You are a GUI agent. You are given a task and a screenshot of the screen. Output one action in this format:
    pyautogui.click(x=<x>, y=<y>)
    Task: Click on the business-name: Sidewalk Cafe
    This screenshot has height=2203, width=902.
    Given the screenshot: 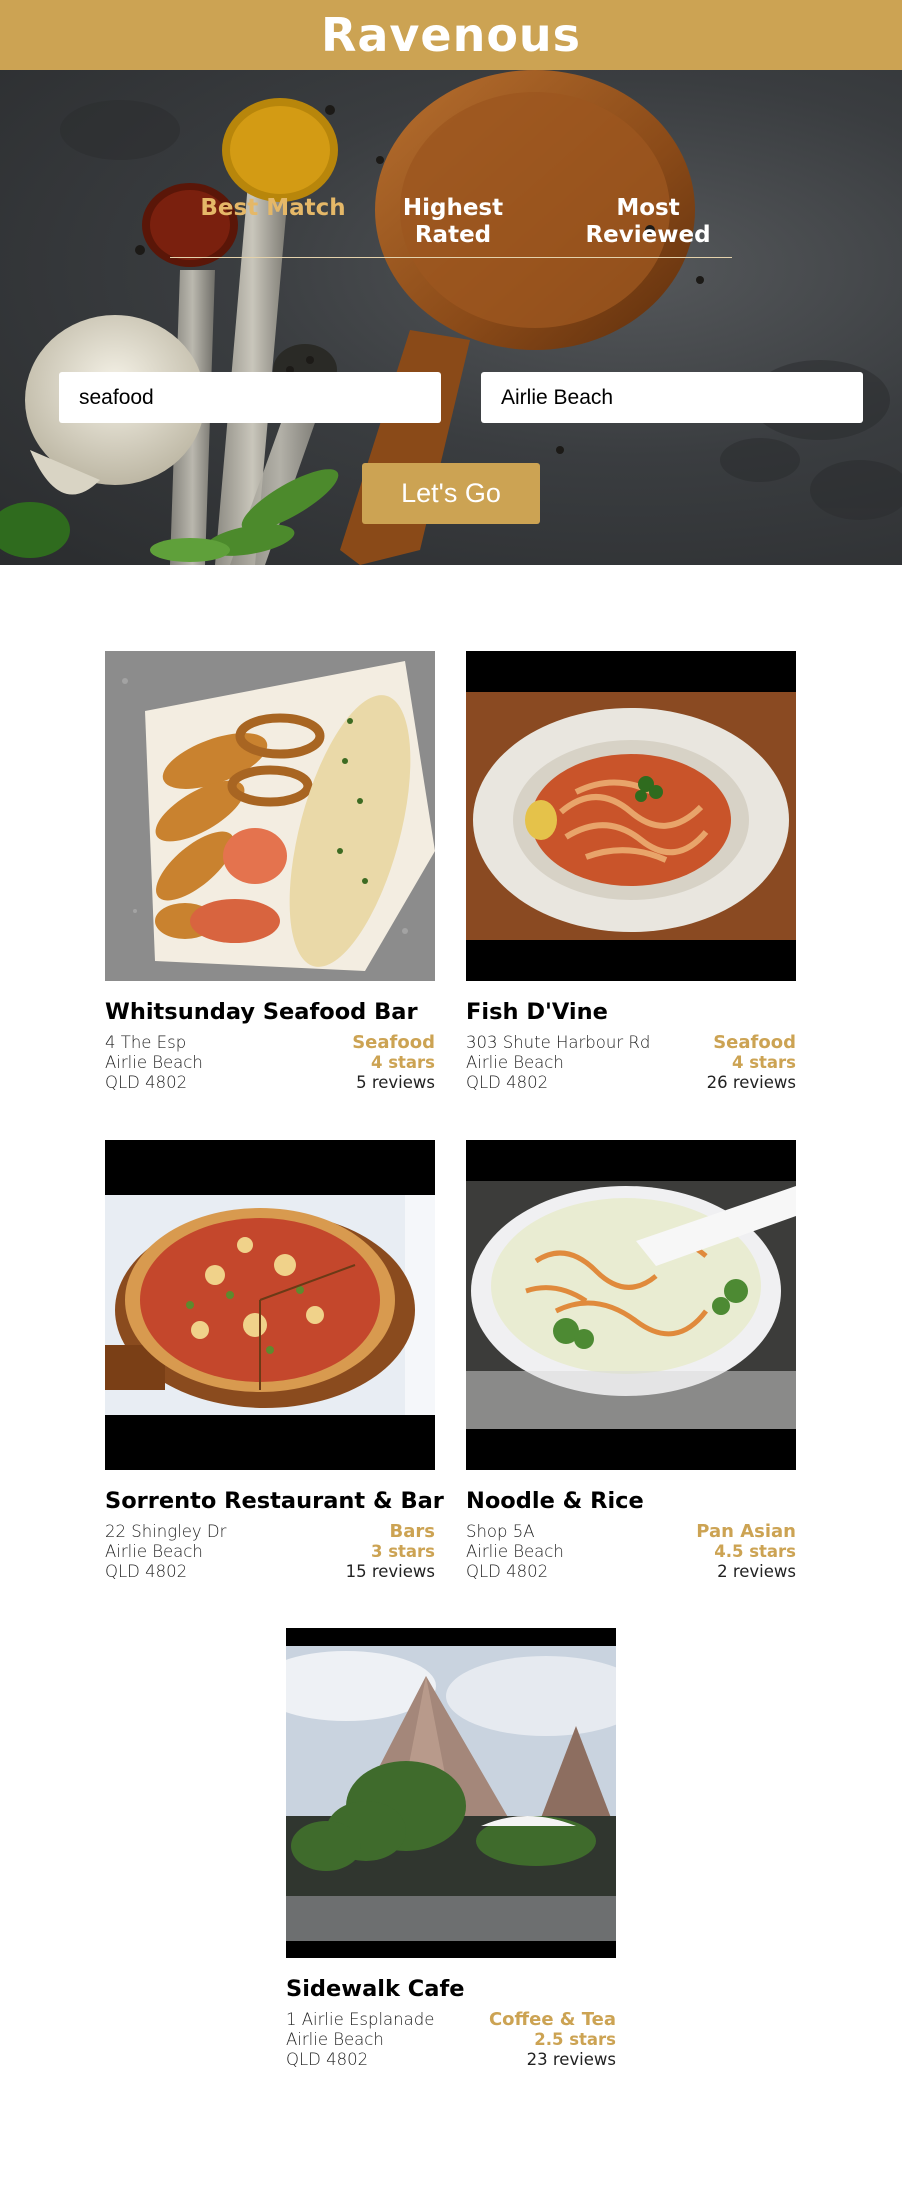 What is the action you would take?
    pyautogui.click(x=375, y=1989)
    